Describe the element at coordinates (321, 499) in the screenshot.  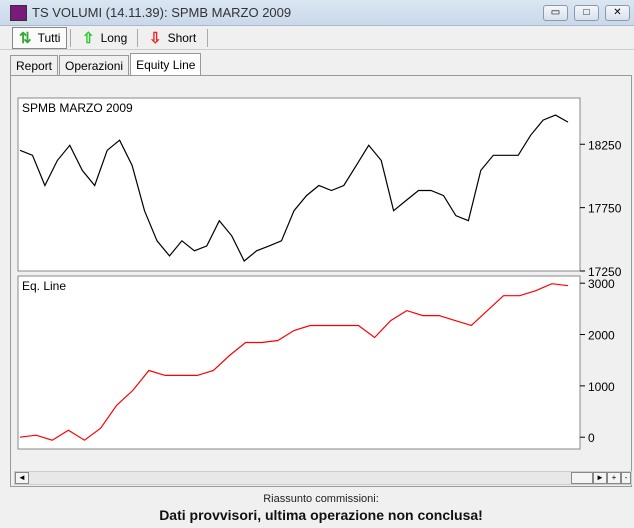
I see `commission-summary-label: Riassunto commissioni:` at that location.